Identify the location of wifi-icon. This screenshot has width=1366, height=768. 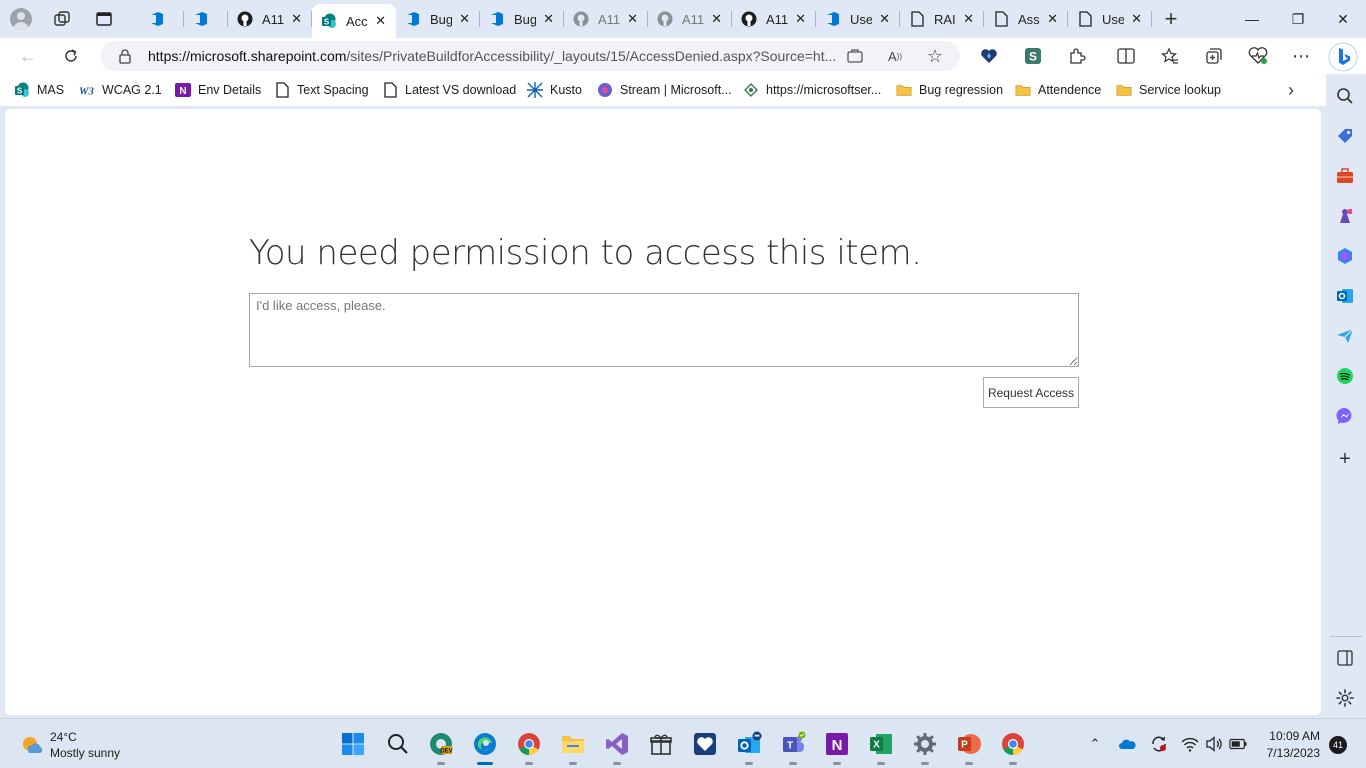
(1190, 744).